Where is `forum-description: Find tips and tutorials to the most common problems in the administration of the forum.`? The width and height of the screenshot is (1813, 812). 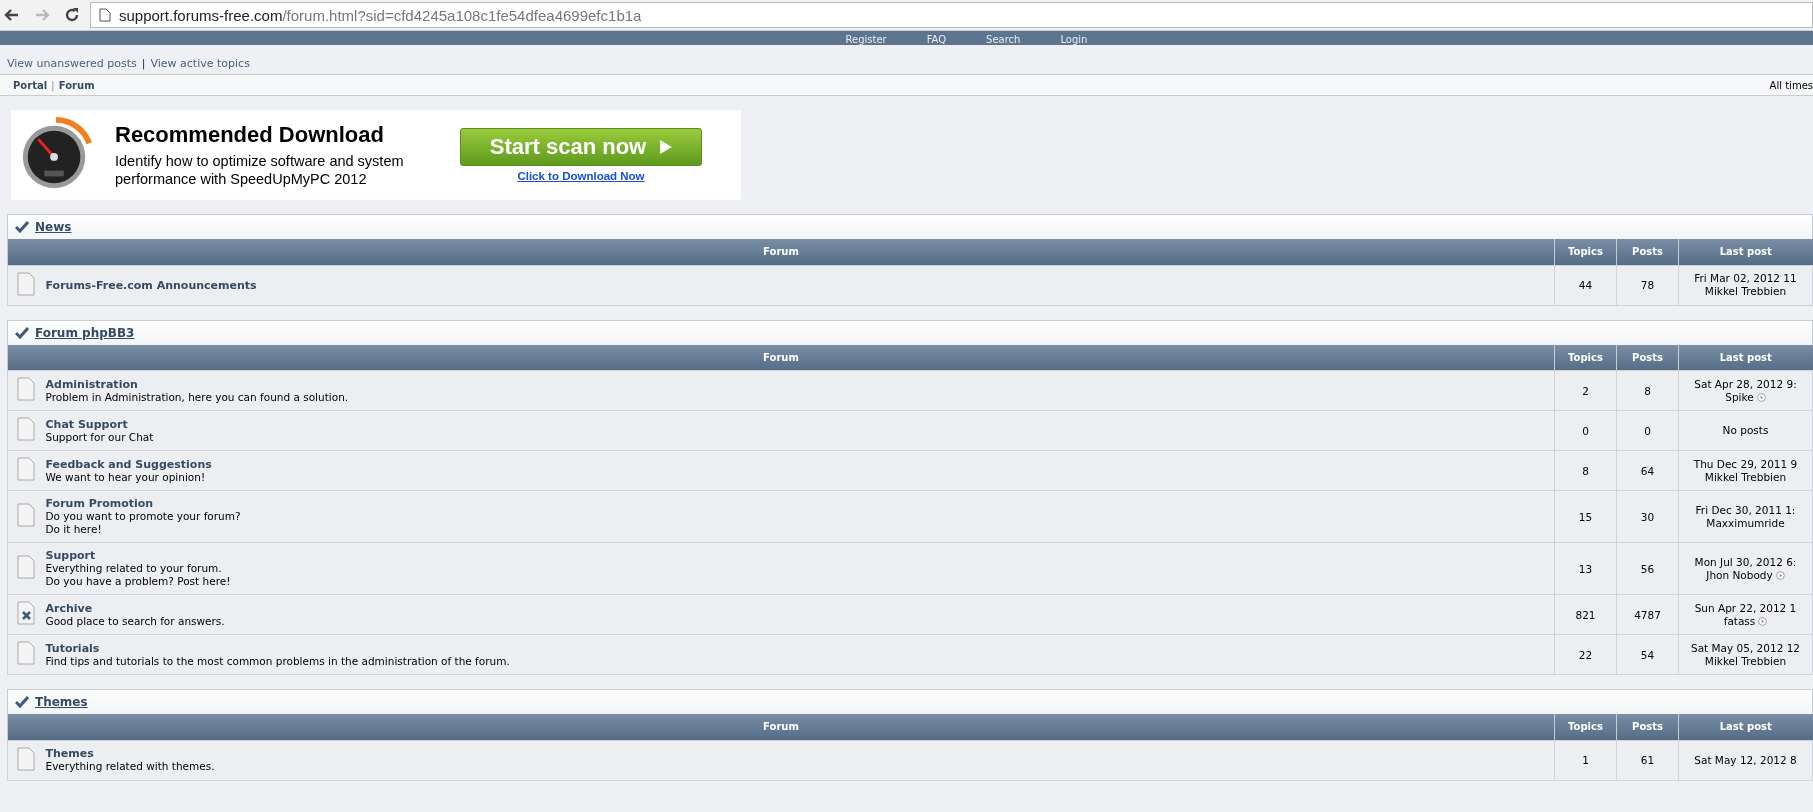
forum-description: Find tips and tutorials to the most common problems in the administration of the forum. is located at coordinates (278, 661).